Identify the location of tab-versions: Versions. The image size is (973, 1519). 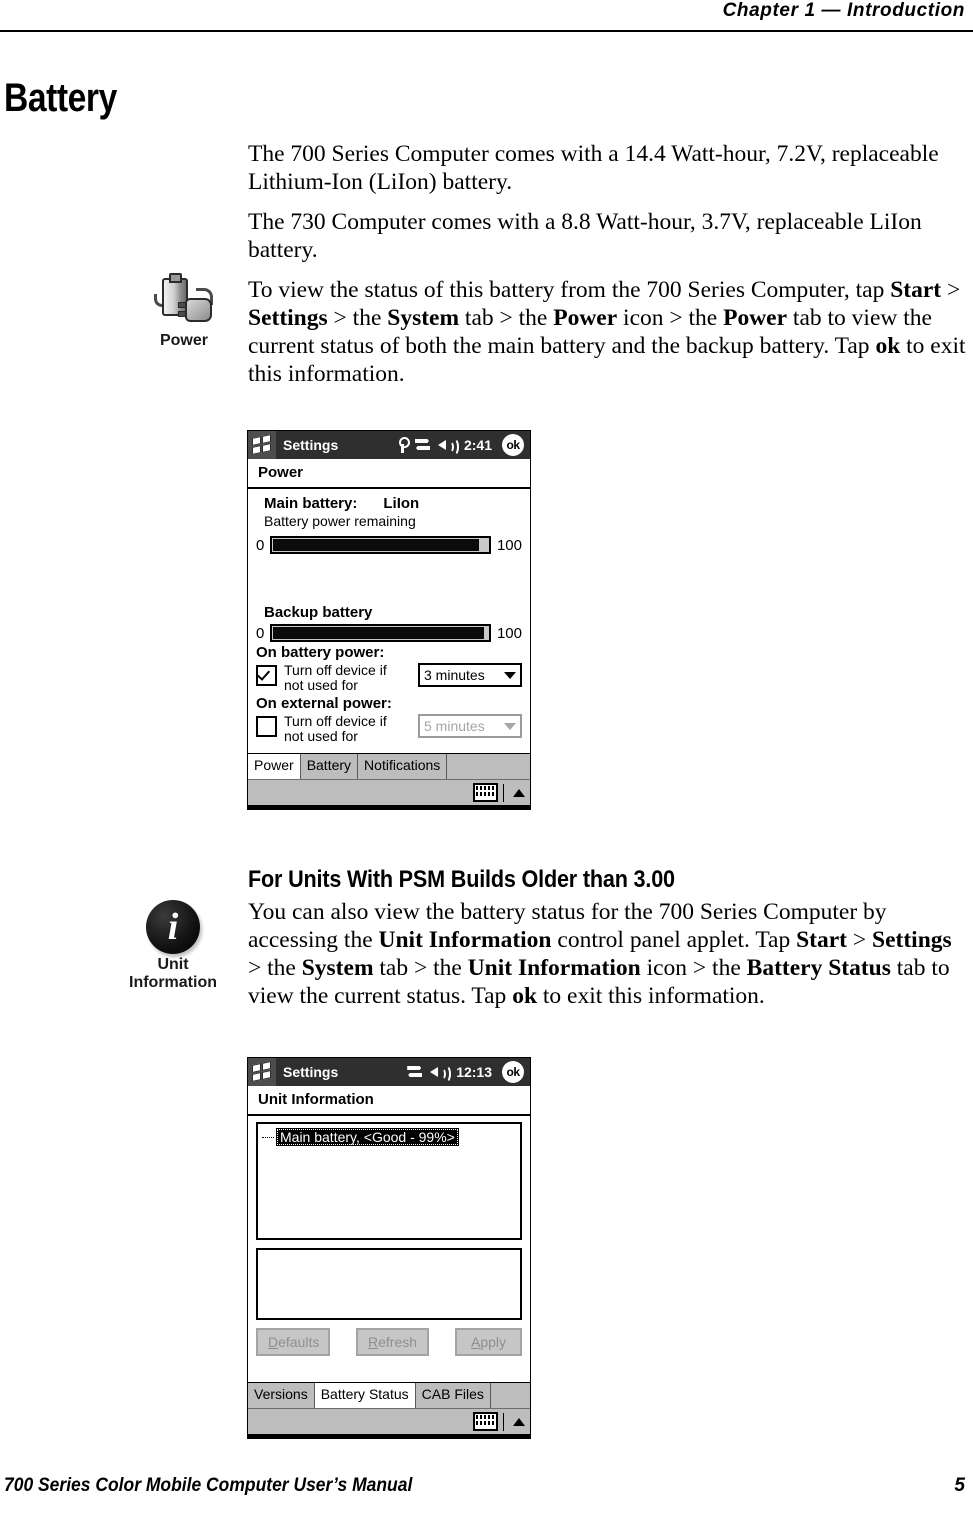
(281, 1395).